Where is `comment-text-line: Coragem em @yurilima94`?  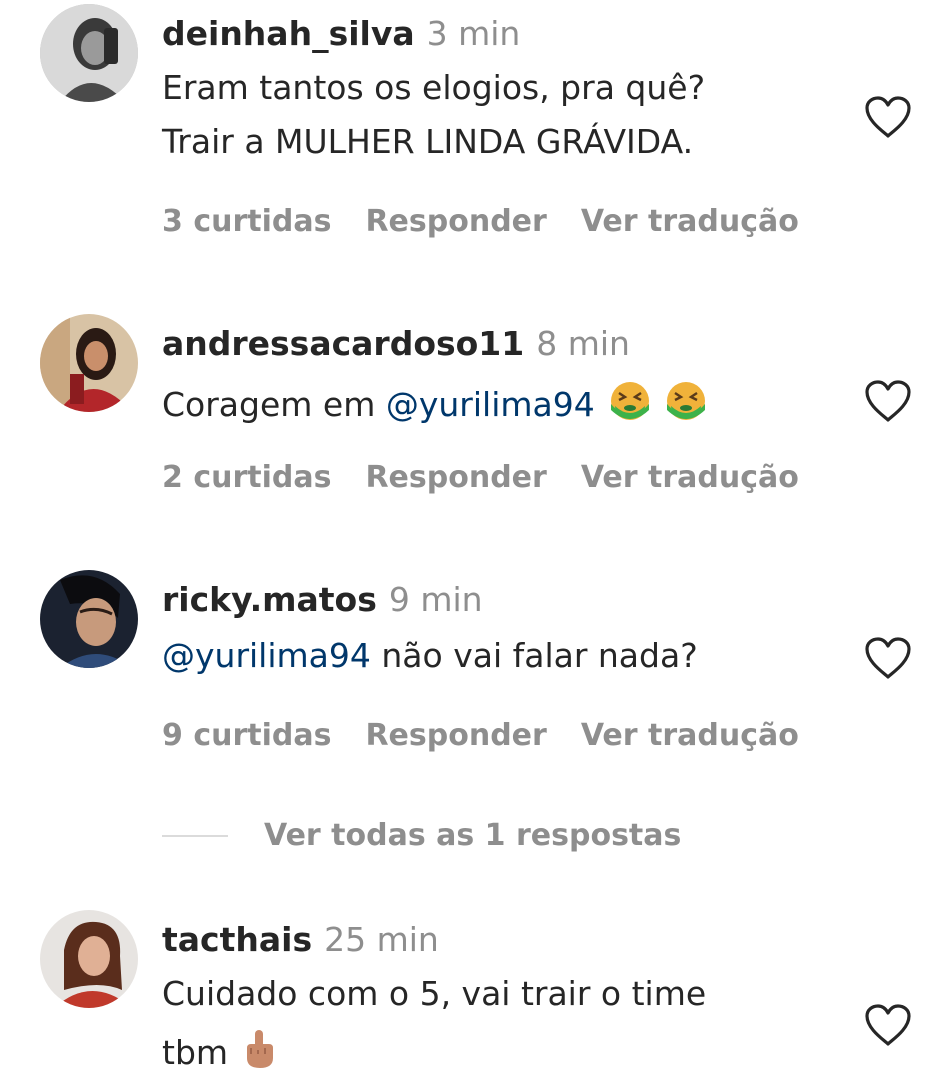
comment-text-line: Coragem em @yurilima94 is located at coordinates (434, 402).